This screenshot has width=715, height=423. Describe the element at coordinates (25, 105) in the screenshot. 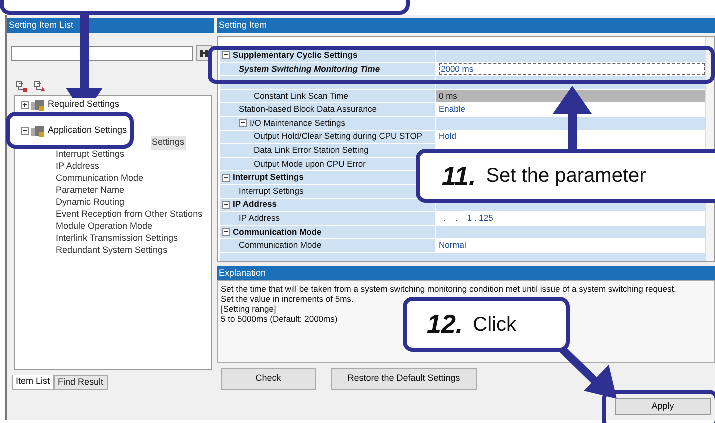

I see `expand-icon` at that location.